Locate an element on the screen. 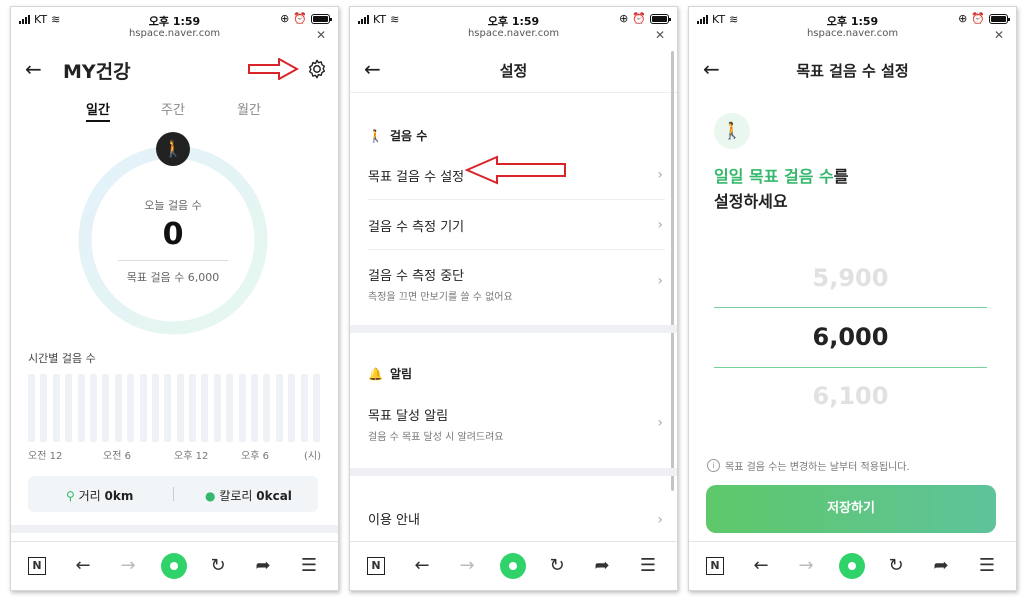 Image resolution: width=1024 pixels, height=600 pixels. walking-icon: 🚶 is located at coordinates (732, 131).